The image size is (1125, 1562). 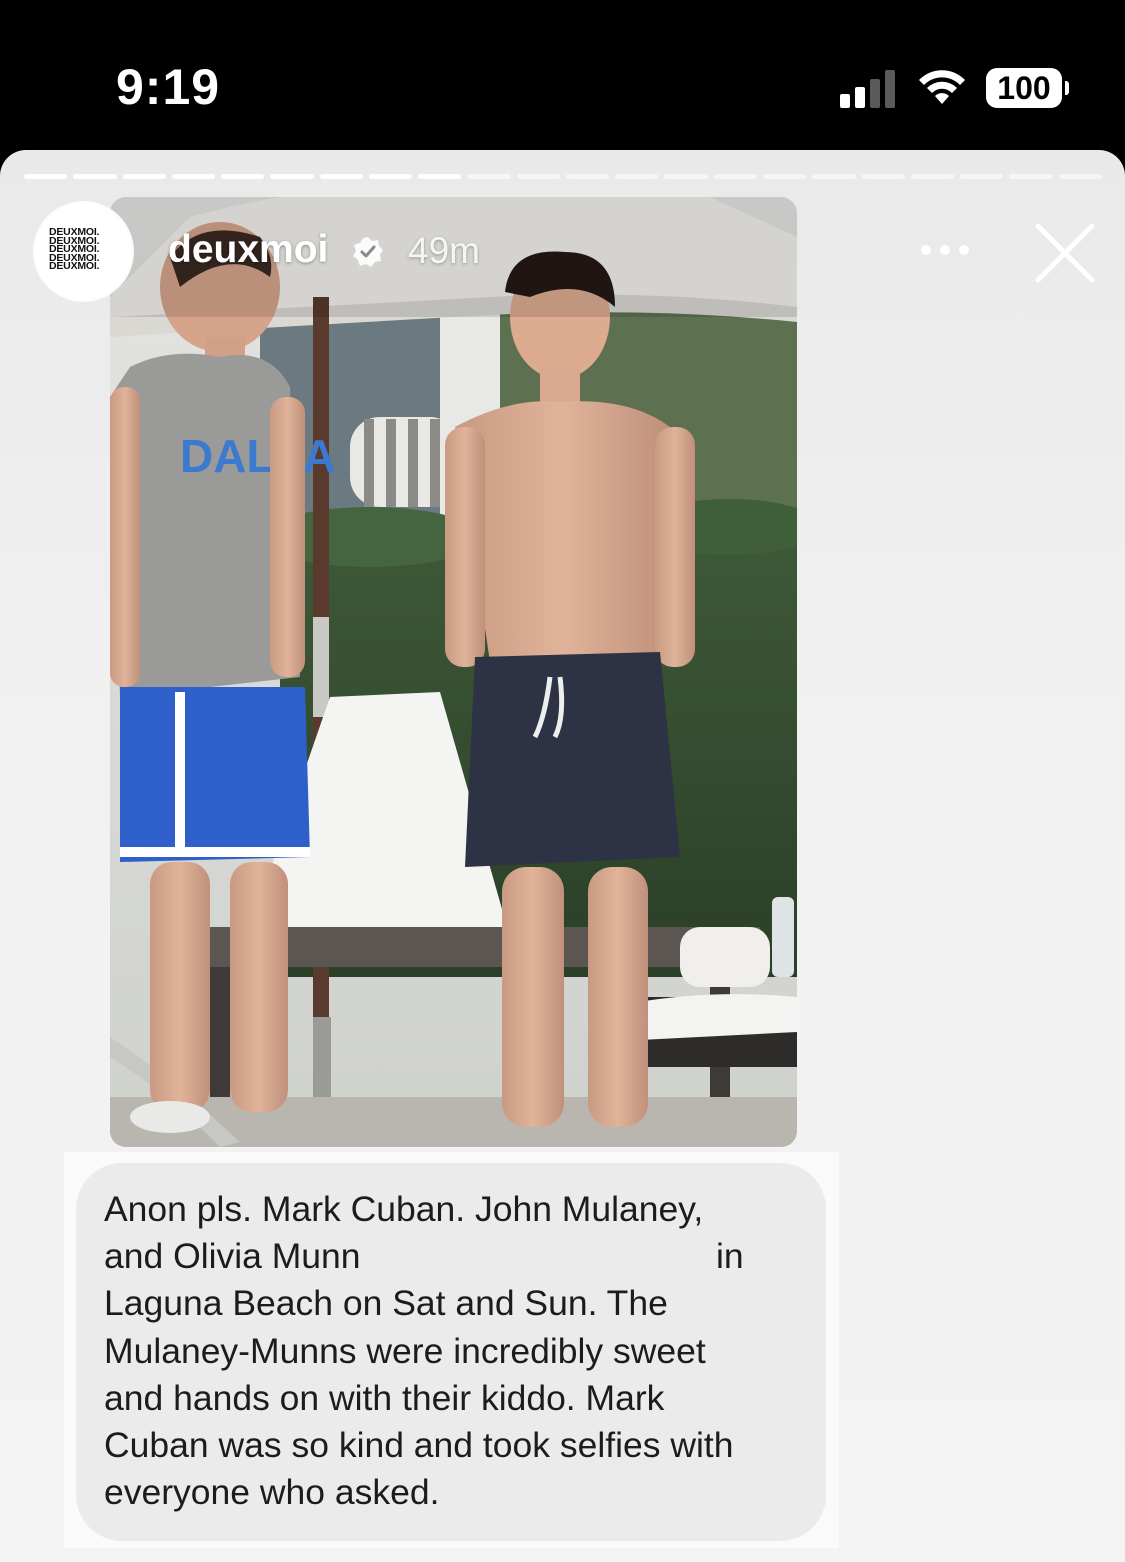 What do you see at coordinates (404, 1209) in the screenshot?
I see `caption-line: Anon pls. Mark Cuban. John Mulaney,` at bounding box center [404, 1209].